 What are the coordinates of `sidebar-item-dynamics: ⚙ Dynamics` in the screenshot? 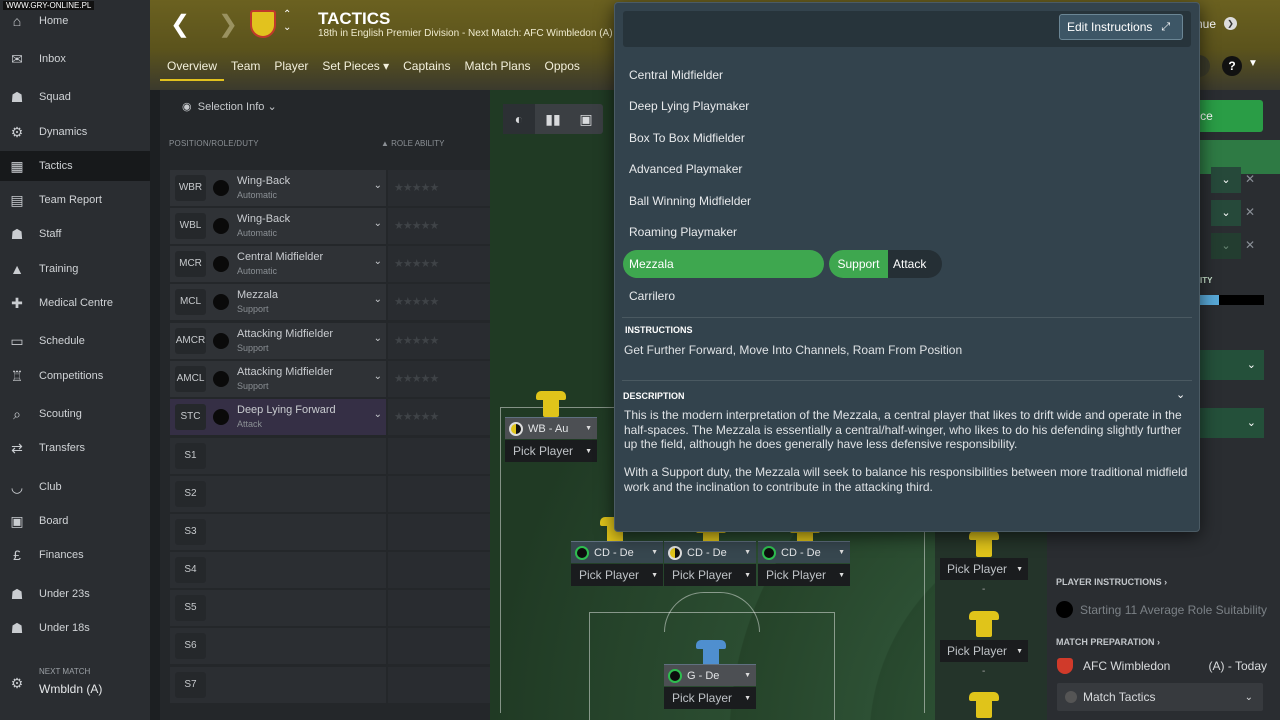 It's located at (75, 132).